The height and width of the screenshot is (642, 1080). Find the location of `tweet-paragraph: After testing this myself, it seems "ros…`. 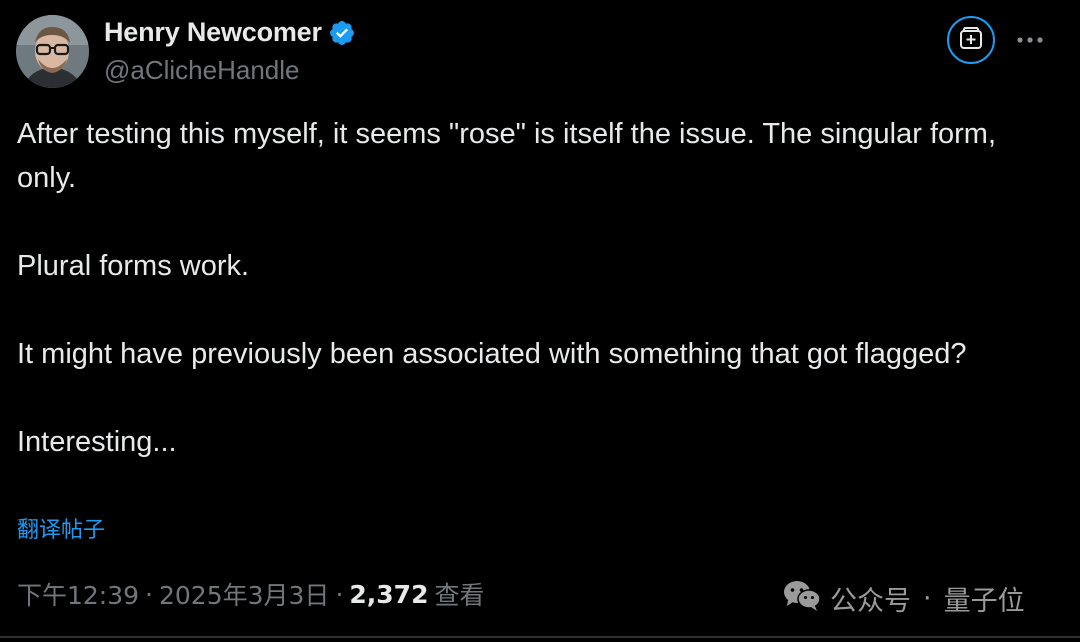

tweet-paragraph: After testing this myself, it seems "ros… is located at coordinates (507, 156).